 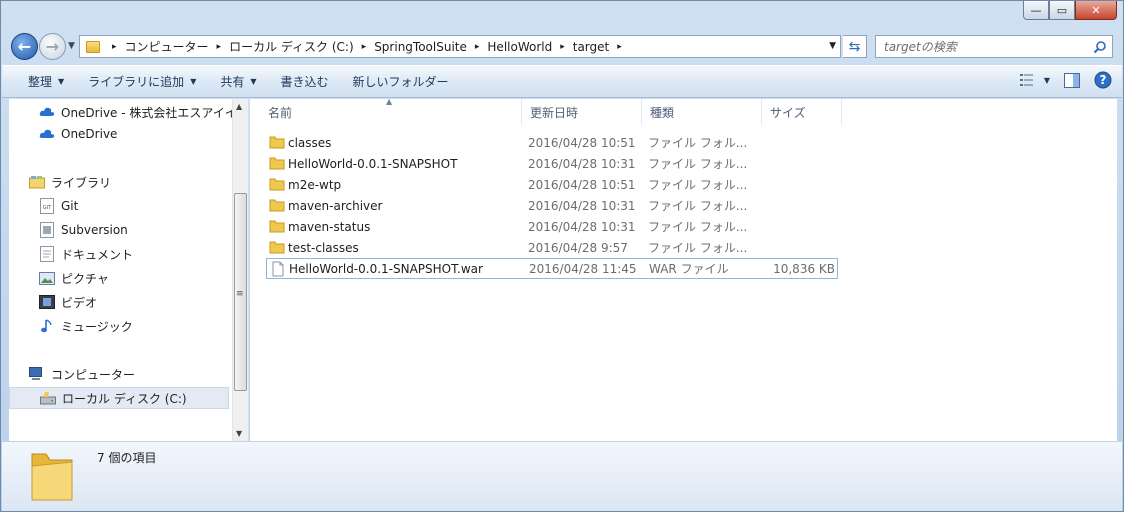 What do you see at coordinates (1062, 10) in the screenshot?
I see `maximize-button: ▭` at bounding box center [1062, 10].